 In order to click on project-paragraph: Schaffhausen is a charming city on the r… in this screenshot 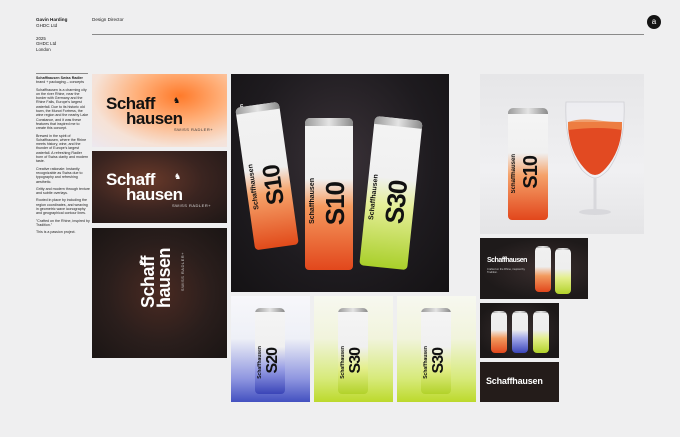, I will do `click(62, 109)`.